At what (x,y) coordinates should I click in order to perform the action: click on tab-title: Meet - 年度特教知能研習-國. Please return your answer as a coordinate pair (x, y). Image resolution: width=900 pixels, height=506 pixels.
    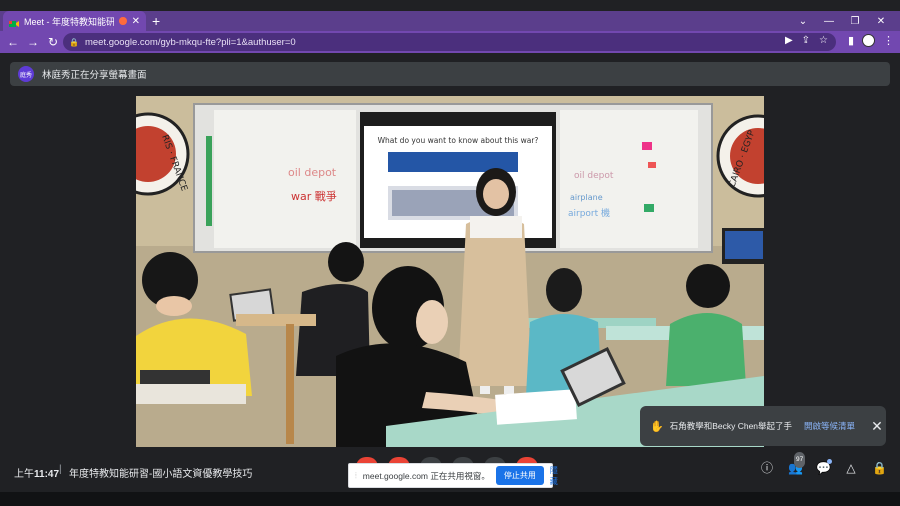
    Looking at the image, I should click on (69, 21).